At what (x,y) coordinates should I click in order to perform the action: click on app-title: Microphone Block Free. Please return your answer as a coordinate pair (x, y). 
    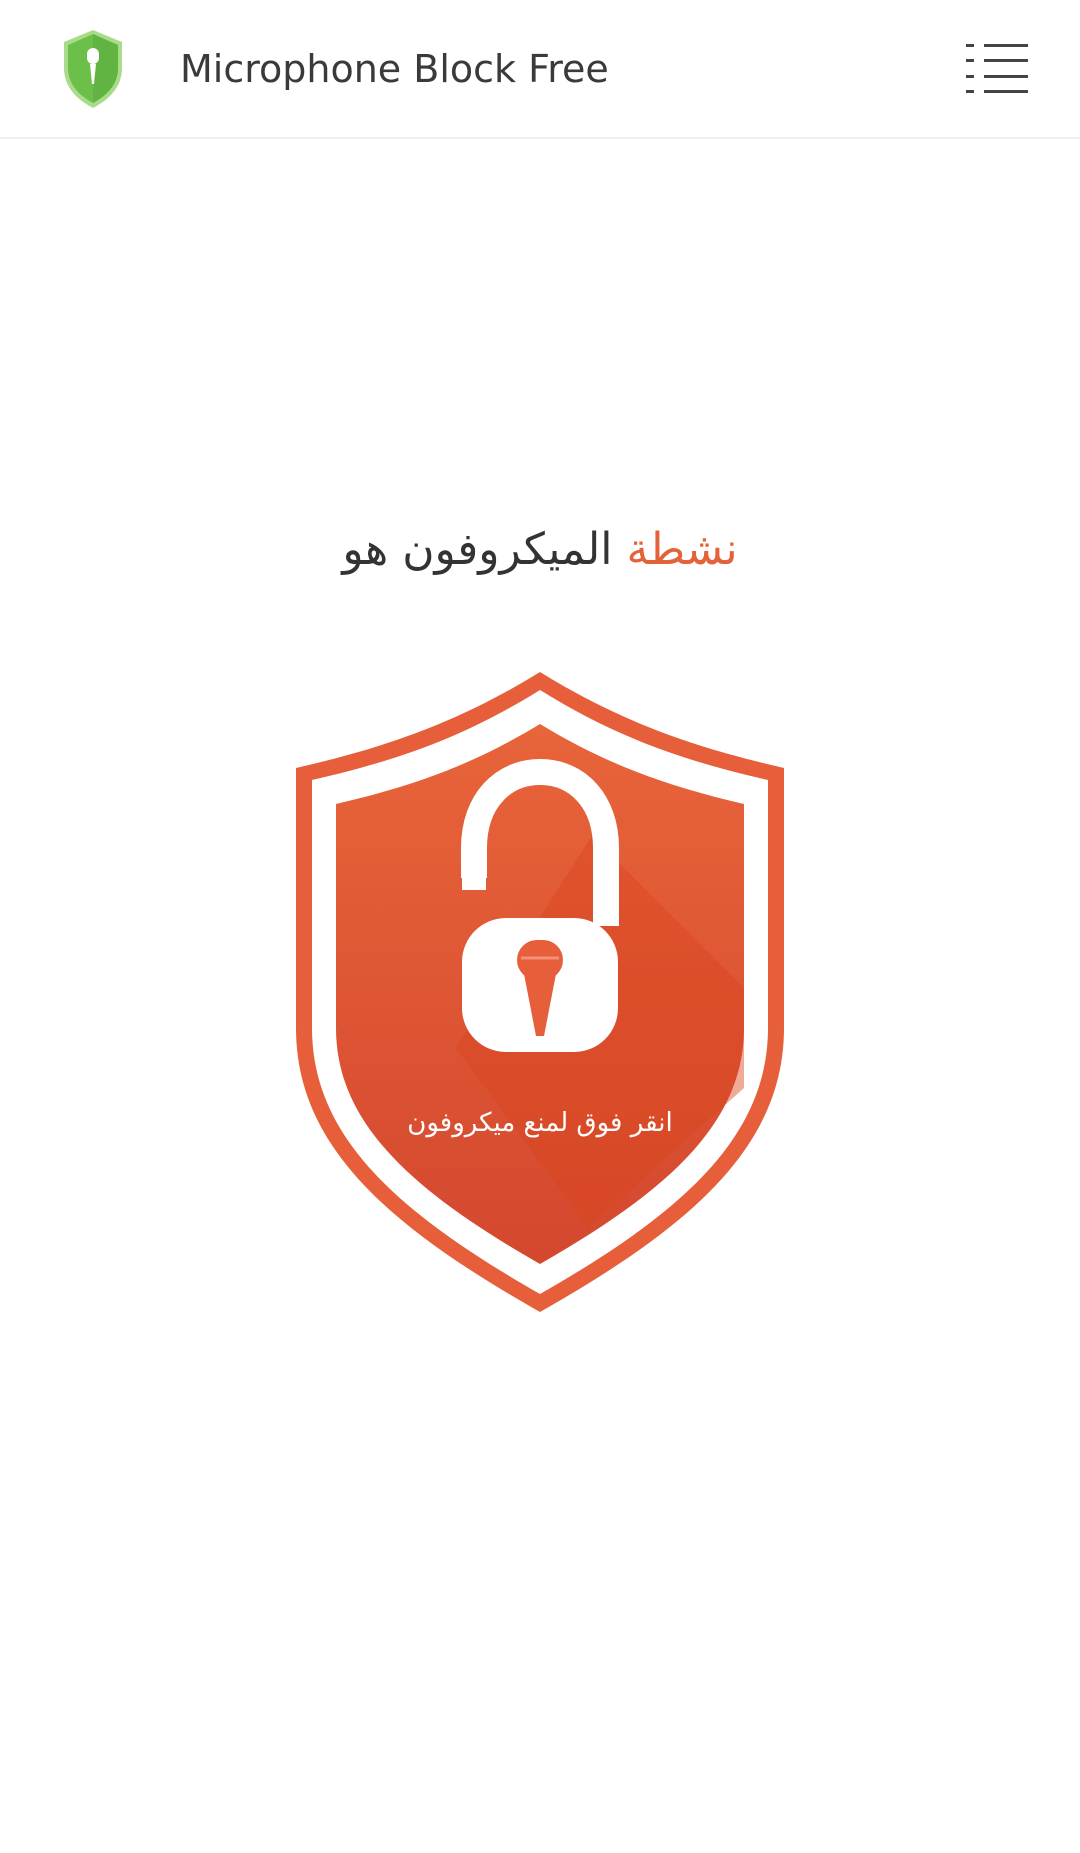
    Looking at the image, I should click on (394, 69).